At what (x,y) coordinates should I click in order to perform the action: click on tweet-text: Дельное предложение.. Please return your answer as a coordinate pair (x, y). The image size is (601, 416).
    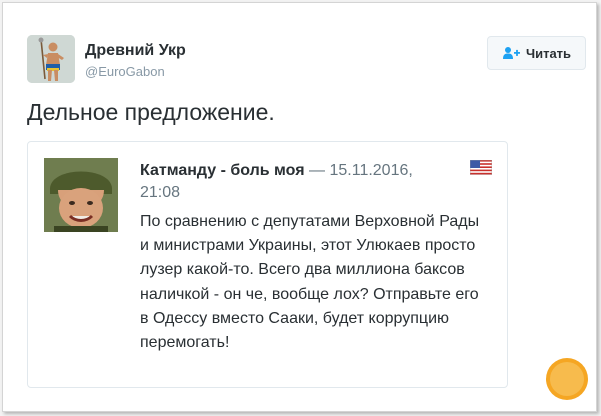
    Looking at the image, I should click on (151, 112).